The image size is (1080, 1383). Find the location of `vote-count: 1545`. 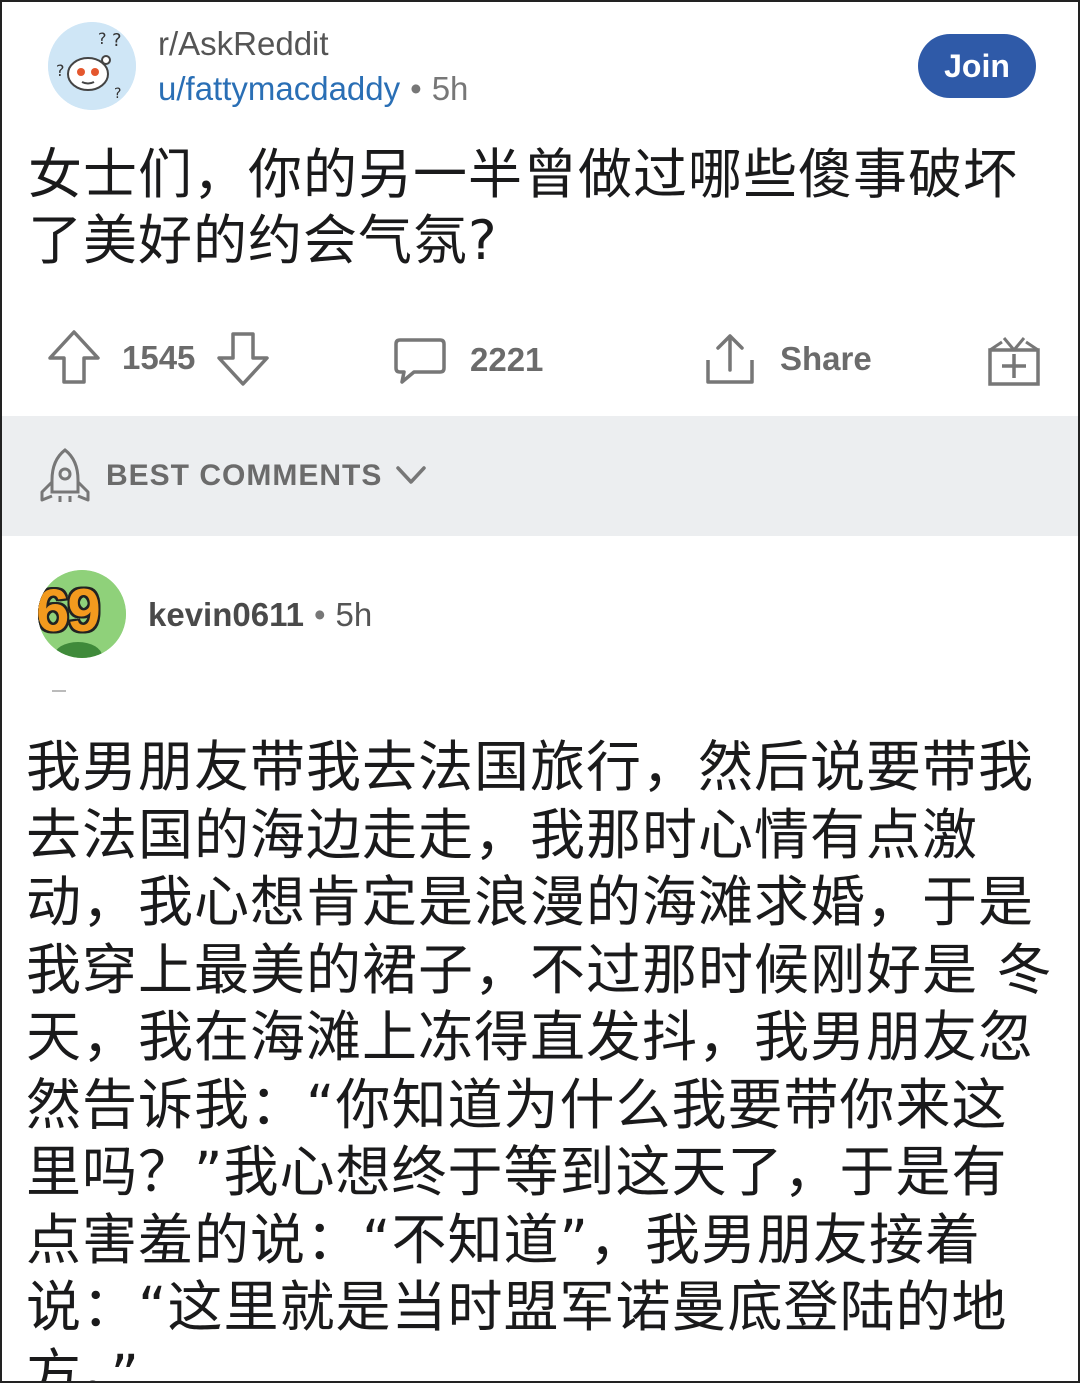

vote-count: 1545 is located at coordinates (159, 357).